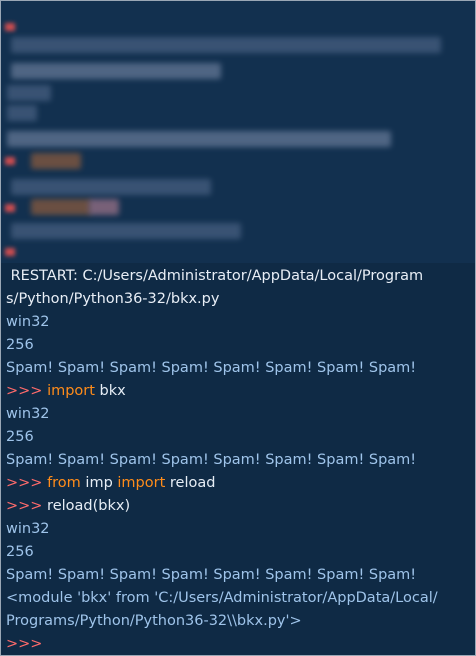  Describe the element at coordinates (238, 483) in the screenshot. I see `command-line-from-import: >>> from imp import reload` at that location.